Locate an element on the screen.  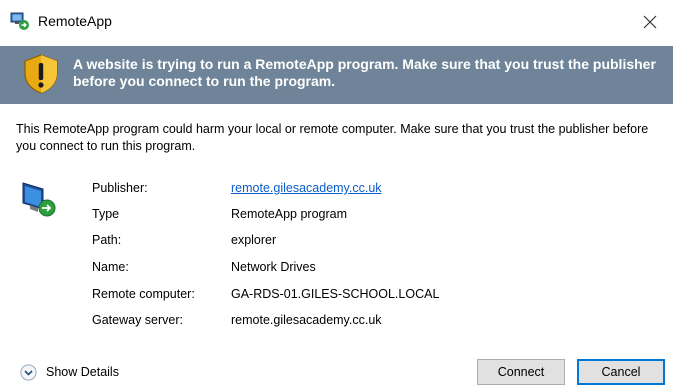
remote-computer-icon is located at coordinates (39, 199).